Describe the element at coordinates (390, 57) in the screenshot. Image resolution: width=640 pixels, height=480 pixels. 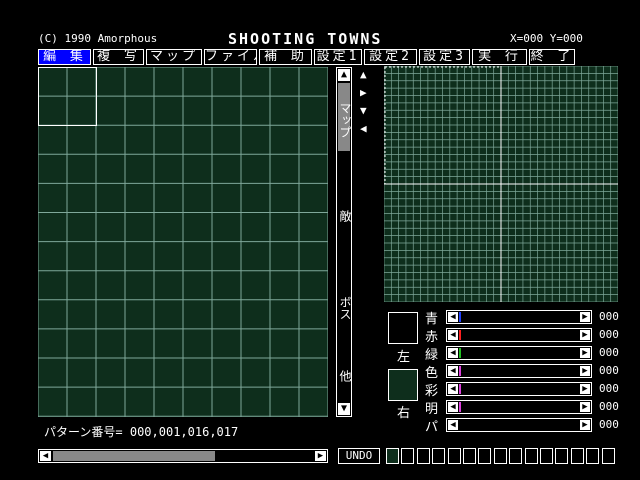
I see `menu-item-6: 設定2` at that location.